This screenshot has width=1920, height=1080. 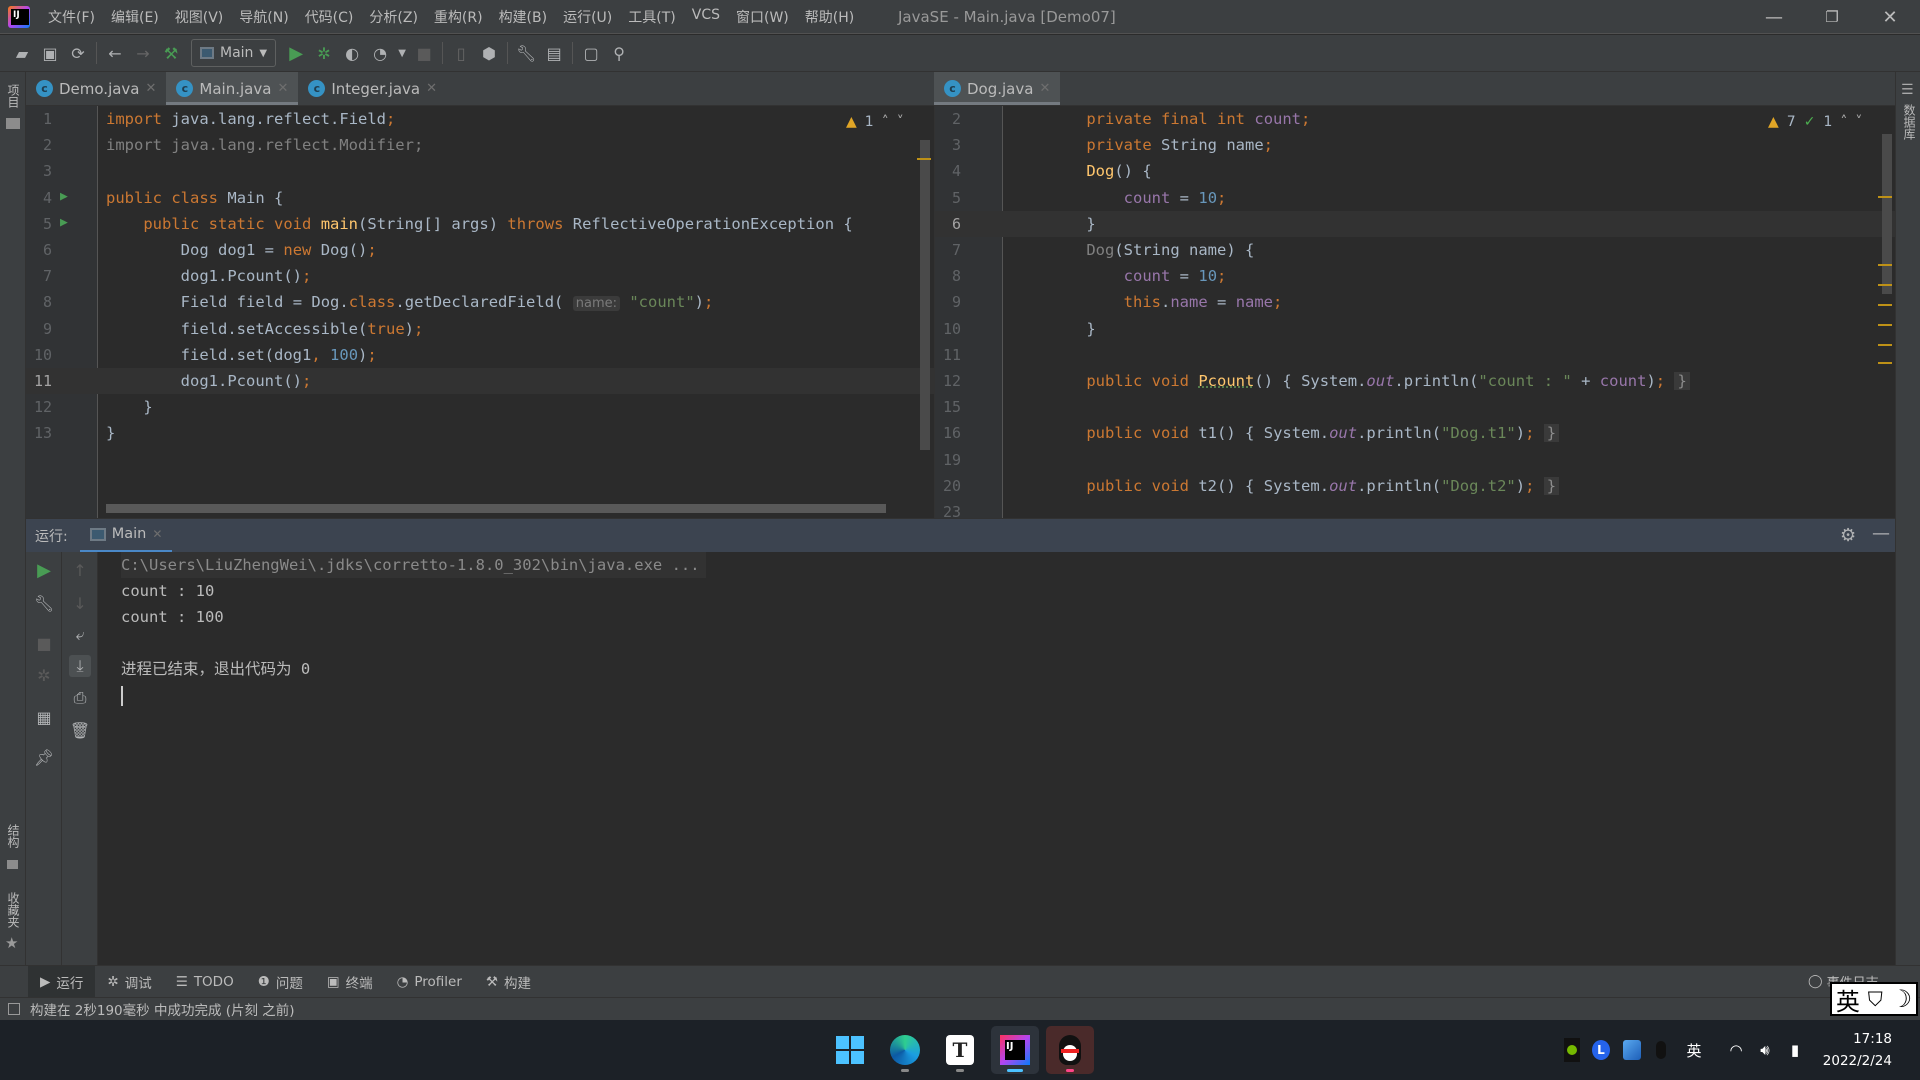 I want to click on run-tab-main: Main ✕, so click(x=126, y=536).